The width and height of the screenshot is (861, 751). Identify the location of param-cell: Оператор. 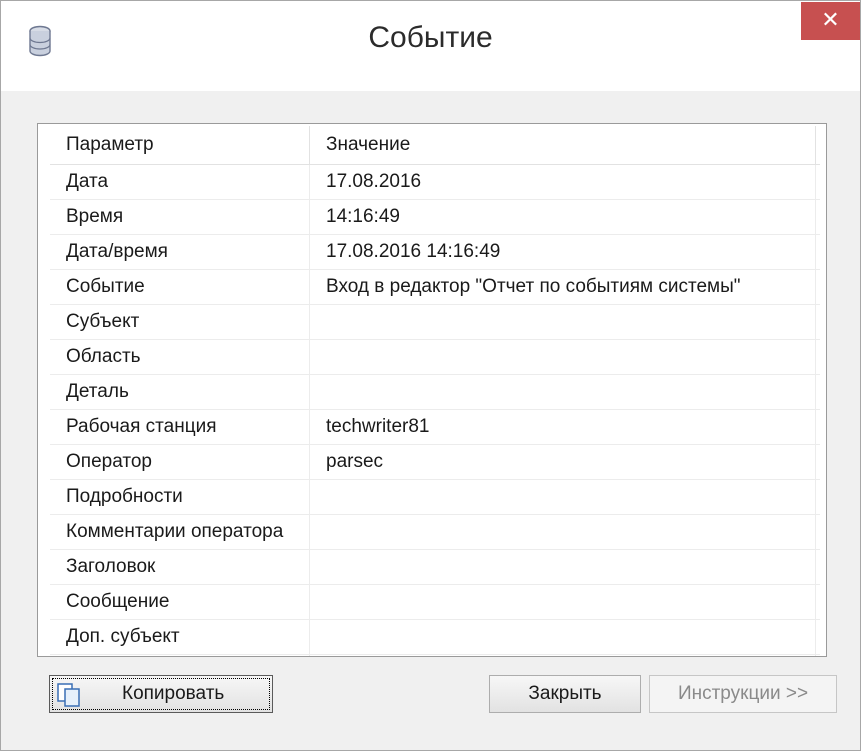
(180, 462).